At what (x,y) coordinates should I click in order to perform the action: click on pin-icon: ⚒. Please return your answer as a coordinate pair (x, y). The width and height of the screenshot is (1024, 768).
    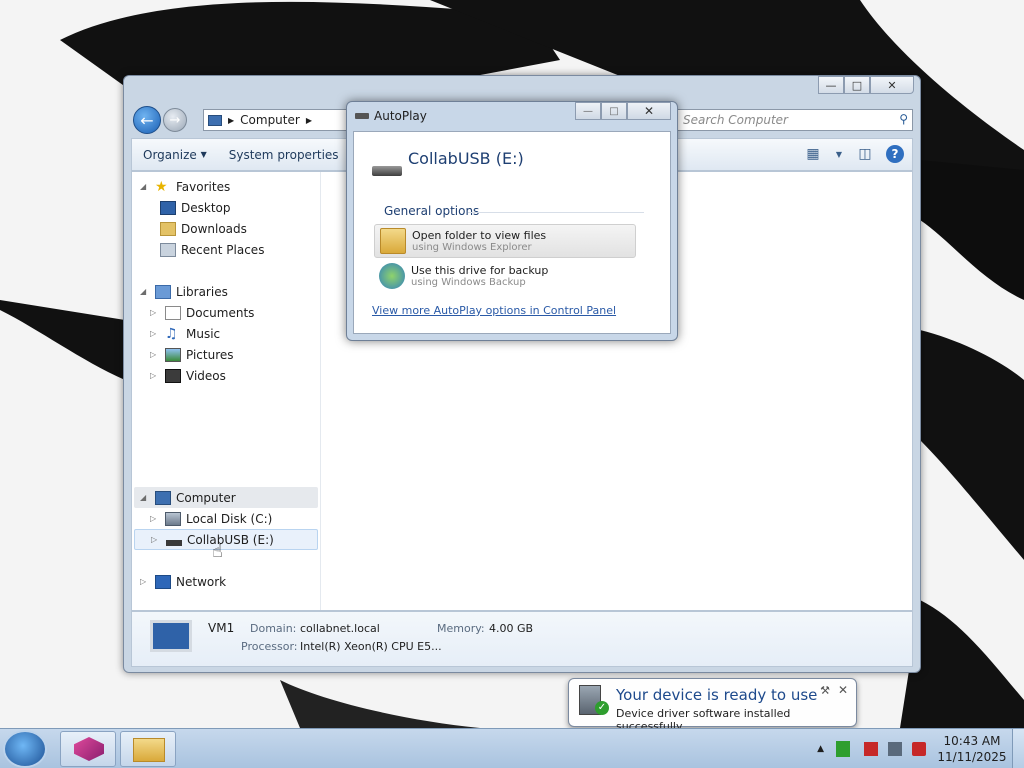
    Looking at the image, I should click on (825, 690).